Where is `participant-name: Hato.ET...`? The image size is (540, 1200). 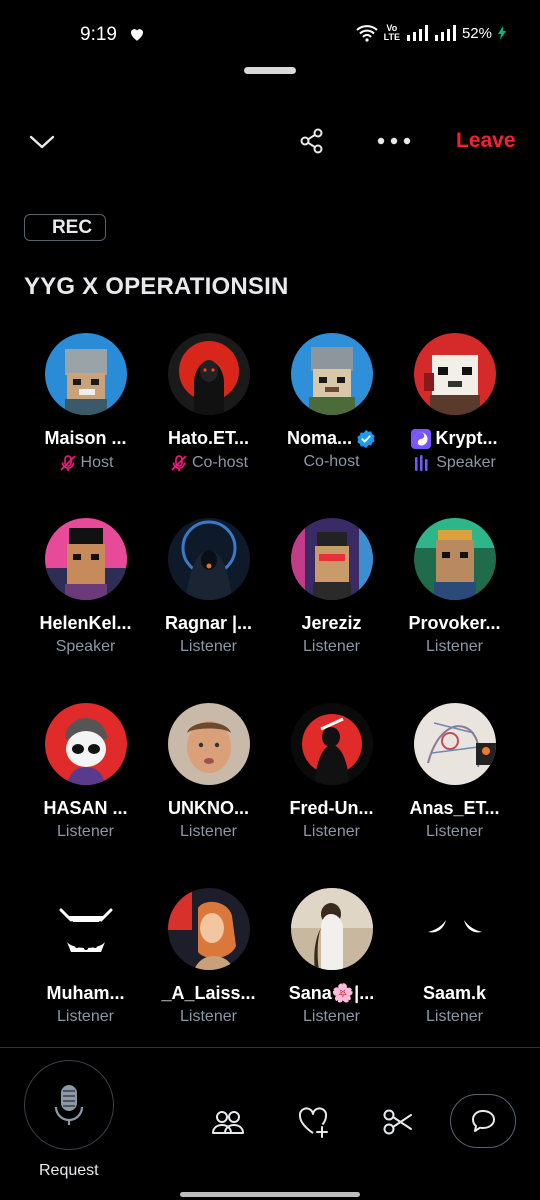
participant-name: Hato.ET... is located at coordinates (208, 438).